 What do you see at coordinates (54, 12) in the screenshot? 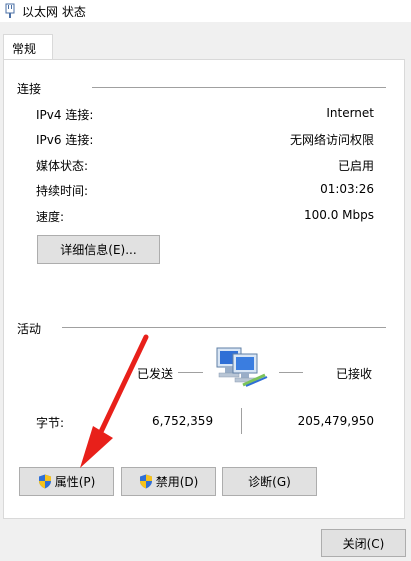
I see `window-title: 以太网 状态` at bounding box center [54, 12].